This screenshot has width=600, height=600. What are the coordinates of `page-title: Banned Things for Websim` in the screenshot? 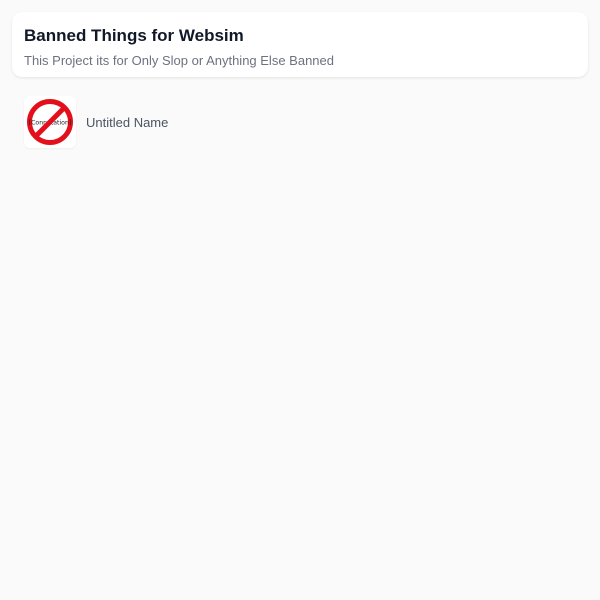 It's located at (134, 35).